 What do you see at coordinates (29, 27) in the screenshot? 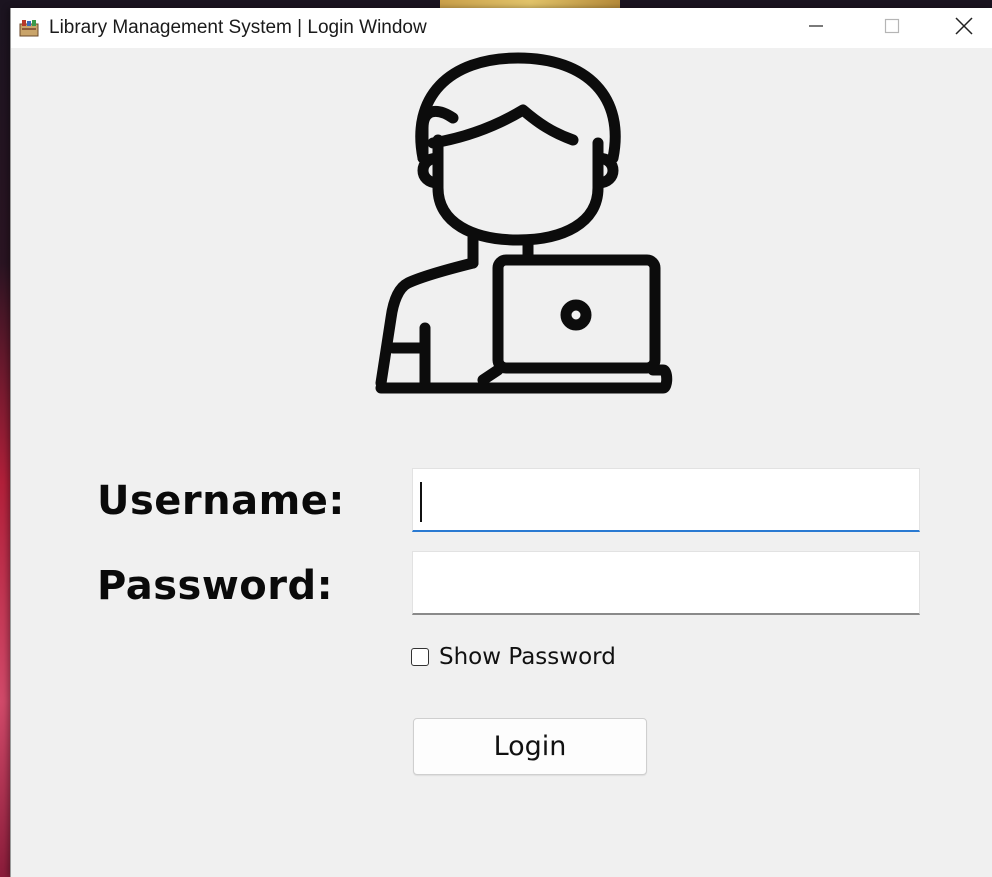
I see `app-books-icon` at bounding box center [29, 27].